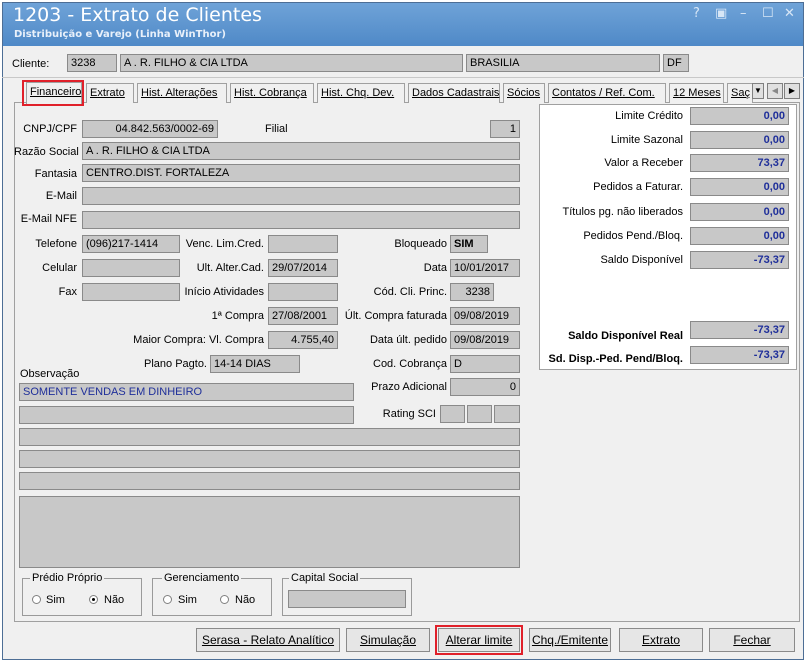 The image size is (806, 662). I want to click on tab-scroll-left-icon: ◀, so click(775, 91).